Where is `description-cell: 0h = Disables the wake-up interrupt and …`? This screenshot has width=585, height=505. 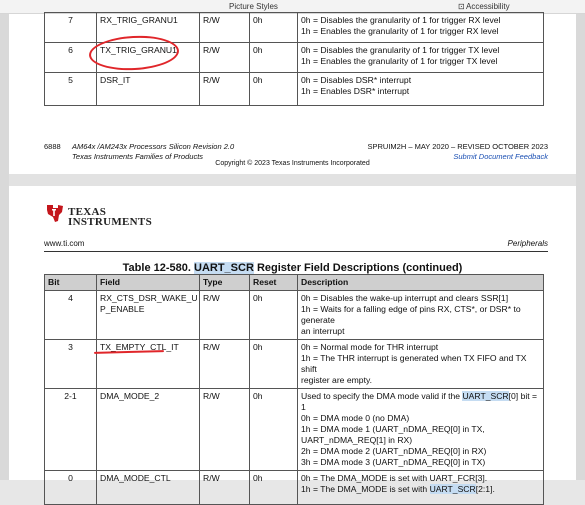
description-cell: 0h = Disables the wake-up interrupt and … is located at coordinates (420, 315).